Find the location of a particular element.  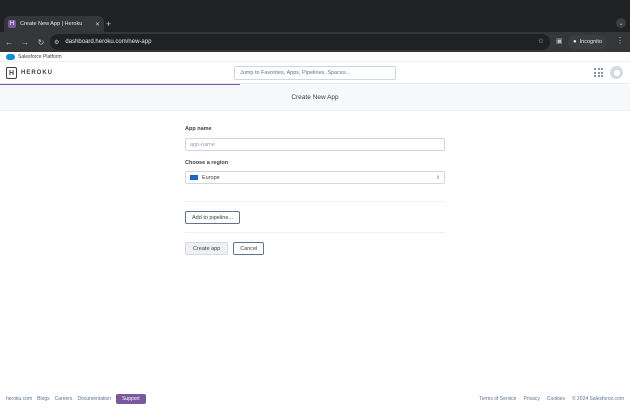

site-info-icon: ⚙ is located at coordinates (56, 42).